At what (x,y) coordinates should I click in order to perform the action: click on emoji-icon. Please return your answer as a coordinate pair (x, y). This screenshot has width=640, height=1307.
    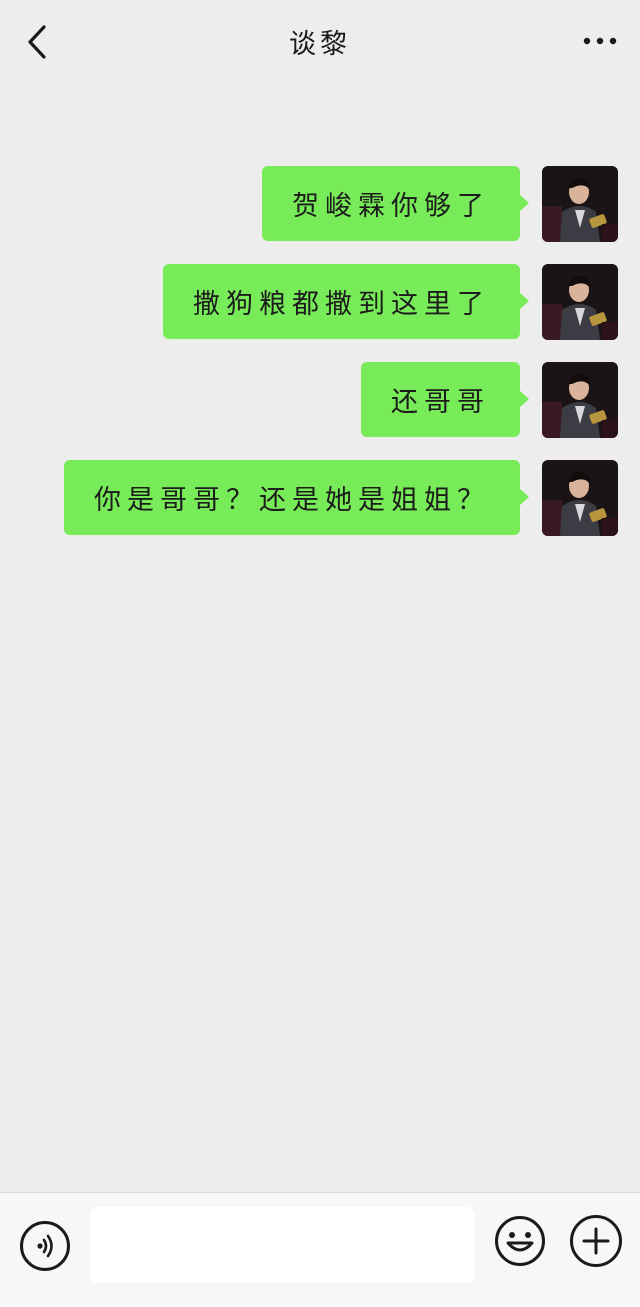
    Looking at the image, I should click on (520, 1241).